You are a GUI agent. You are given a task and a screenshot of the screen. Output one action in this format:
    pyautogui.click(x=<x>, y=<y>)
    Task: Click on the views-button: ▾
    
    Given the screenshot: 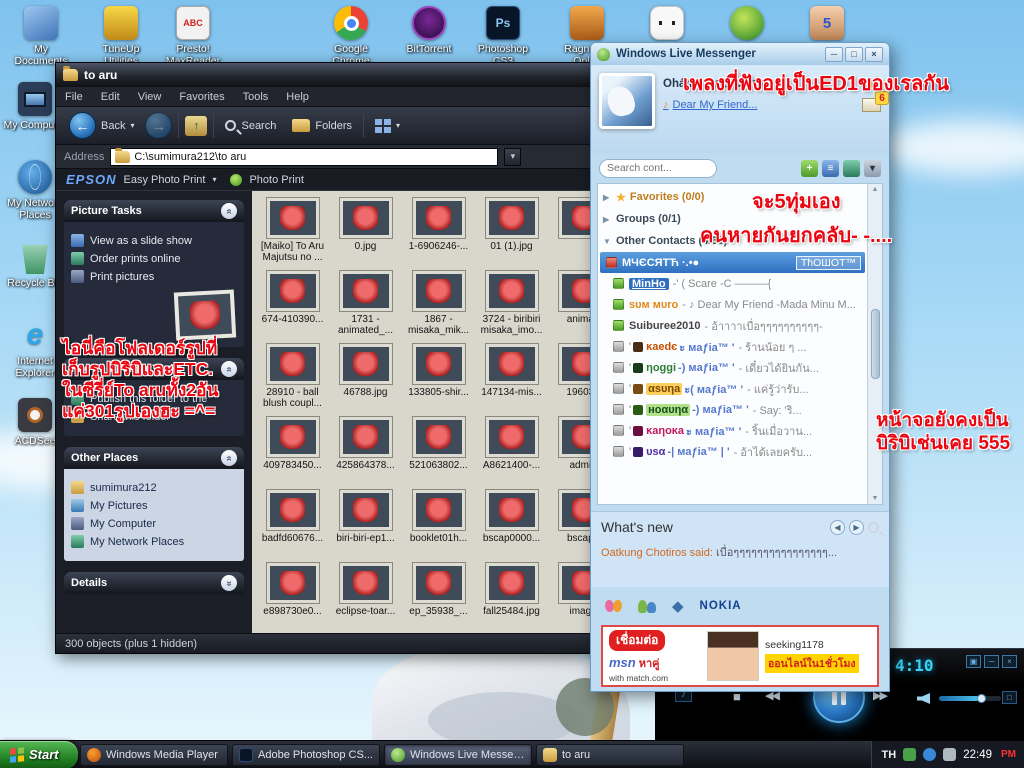 What is the action you would take?
    pyautogui.click(x=387, y=126)
    